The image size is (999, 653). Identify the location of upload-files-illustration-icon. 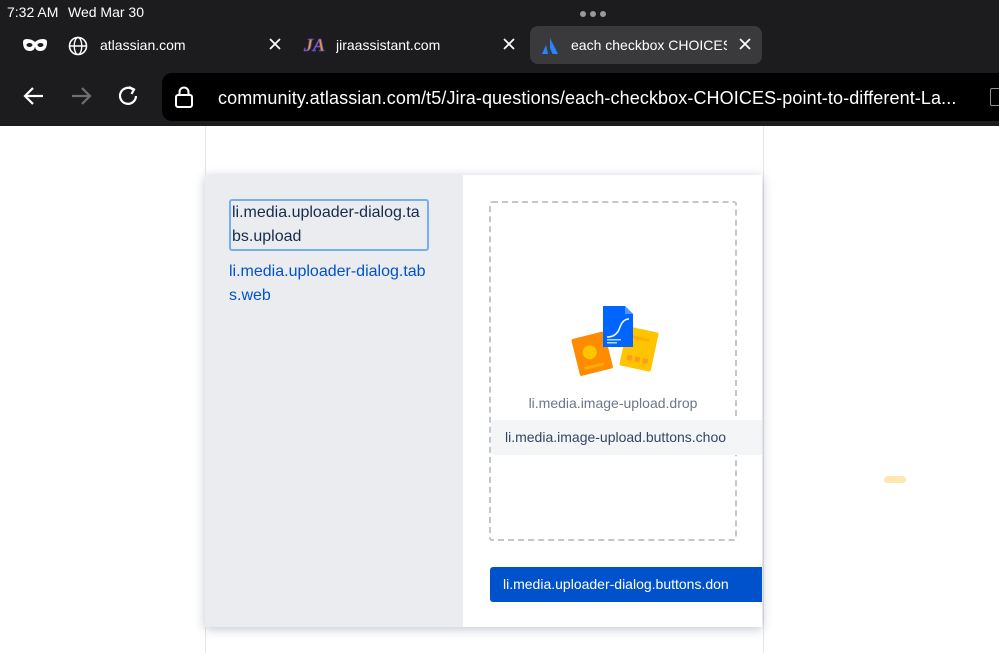
(615, 341).